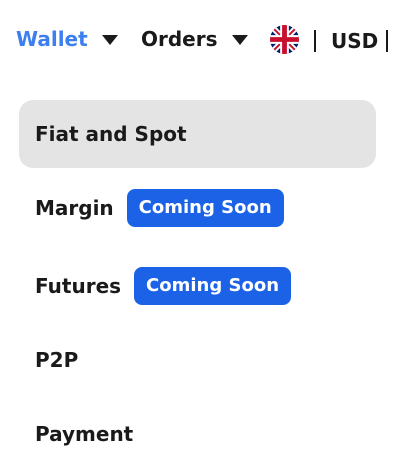 Image resolution: width=395 pixels, height=474 pixels. I want to click on menu-item-futures: Futures Coming Soon, so click(197, 286).